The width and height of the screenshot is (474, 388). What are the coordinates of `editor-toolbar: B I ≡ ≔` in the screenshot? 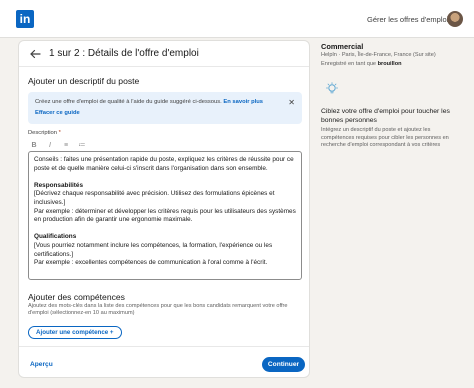 It's located at (58, 145).